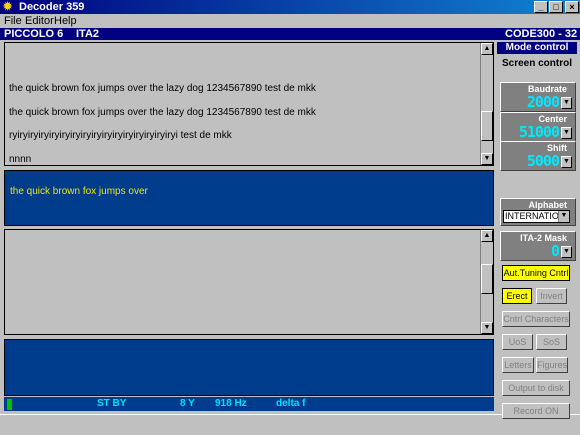  Describe the element at coordinates (536, 411) in the screenshot. I see `record-on-button: Record ON` at that location.